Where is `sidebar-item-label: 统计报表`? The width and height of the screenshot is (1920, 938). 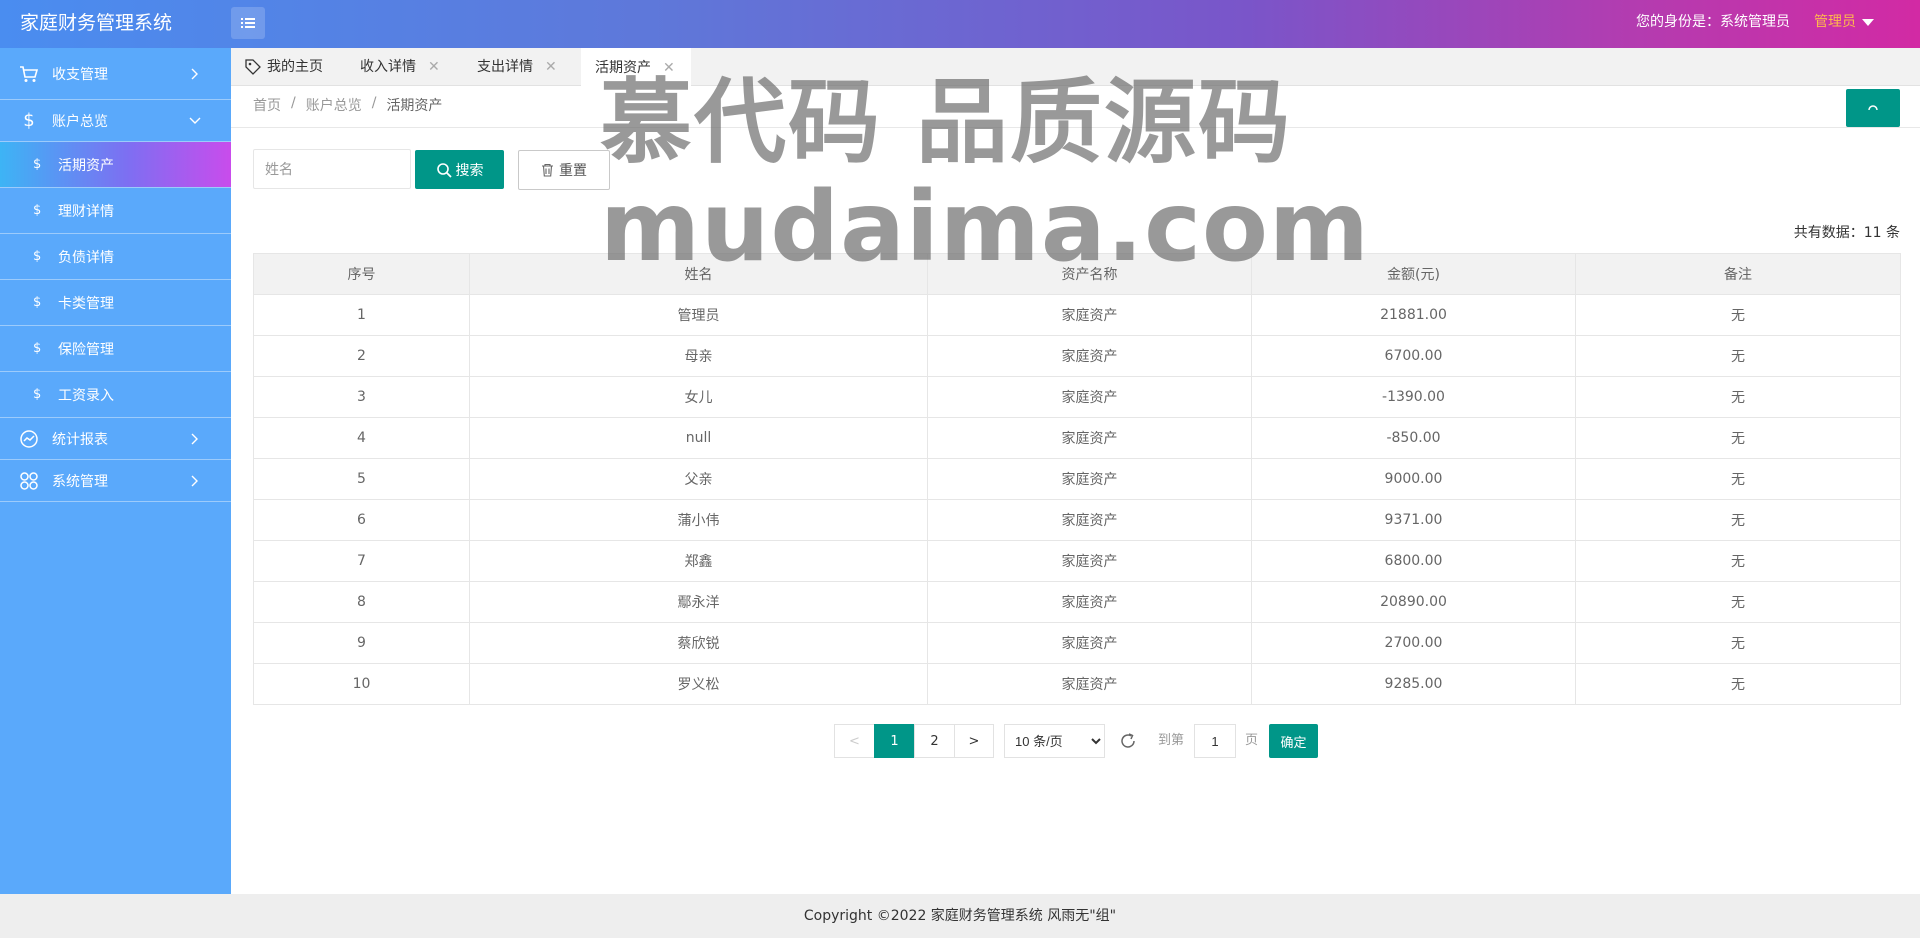 sidebar-item-label: 统计报表 is located at coordinates (80, 439).